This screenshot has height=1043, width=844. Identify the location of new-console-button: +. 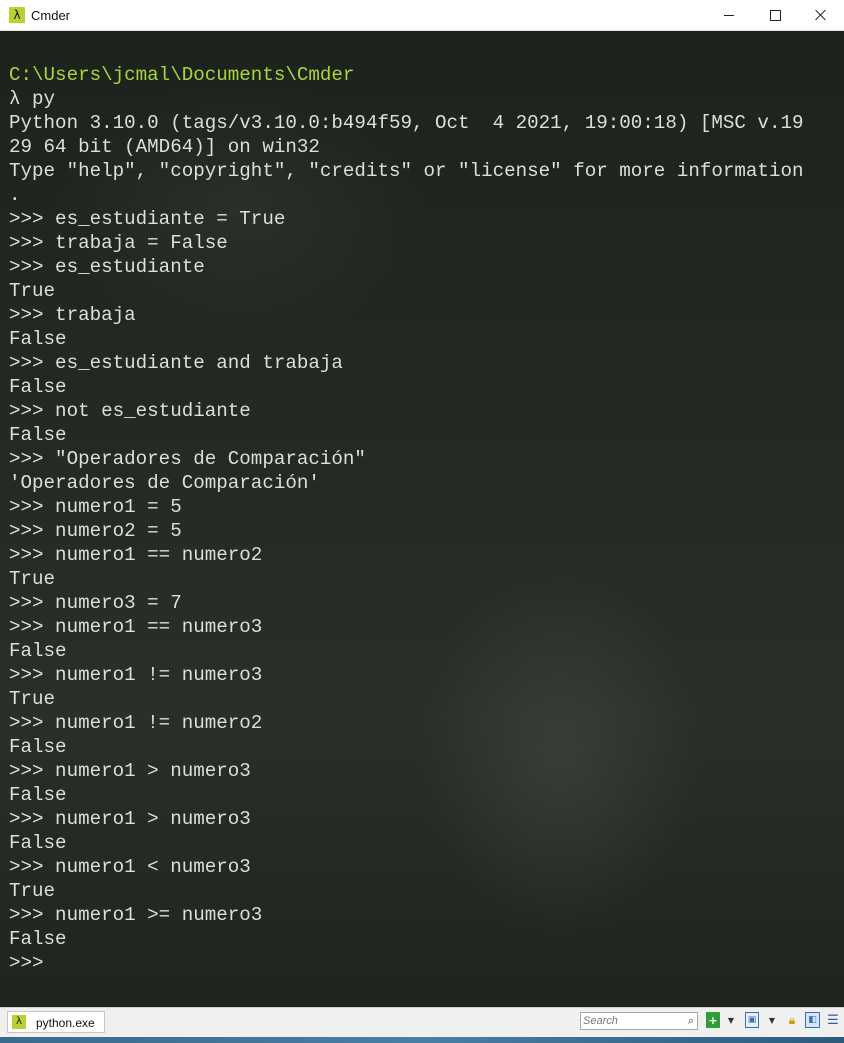
(713, 1020).